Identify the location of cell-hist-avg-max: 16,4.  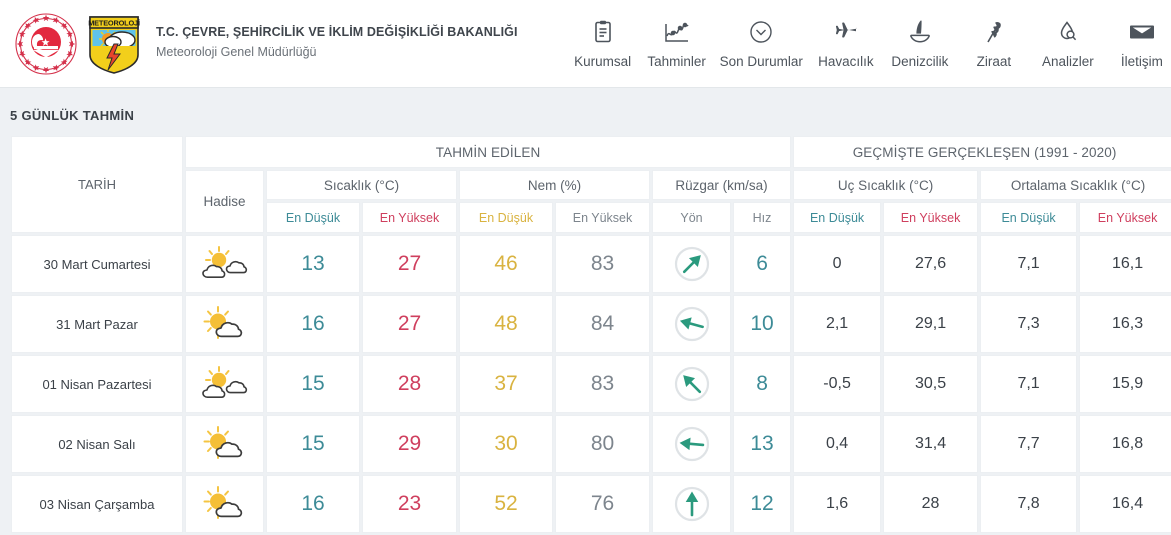
(1125, 504).